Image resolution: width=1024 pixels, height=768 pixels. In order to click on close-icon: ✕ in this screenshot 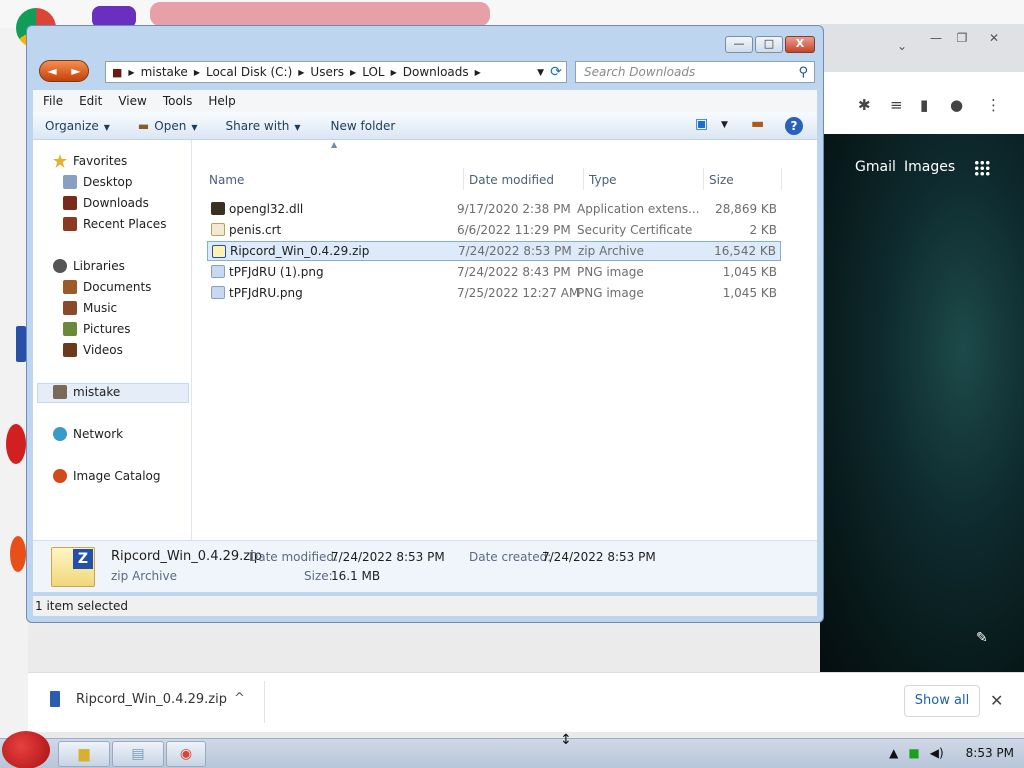, I will do `click(996, 700)`.